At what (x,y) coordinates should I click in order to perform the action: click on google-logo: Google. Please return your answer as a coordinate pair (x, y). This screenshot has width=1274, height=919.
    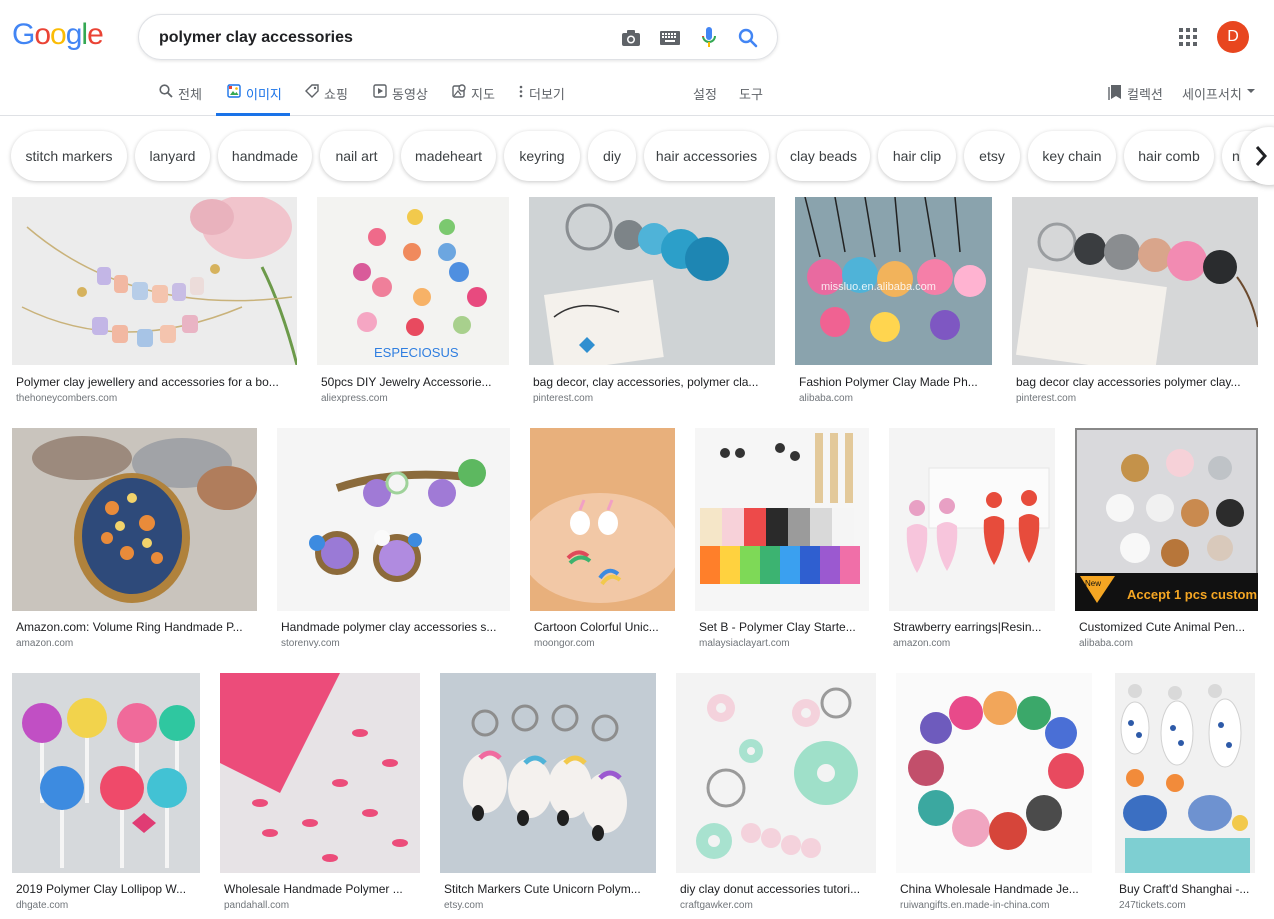
    Looking at the image, I should click on (58, 35).